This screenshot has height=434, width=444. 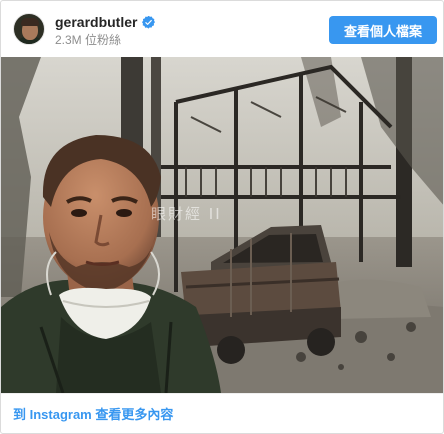 I want to click on image-watermark: 眼財經 II, so click(x=186, y=214).